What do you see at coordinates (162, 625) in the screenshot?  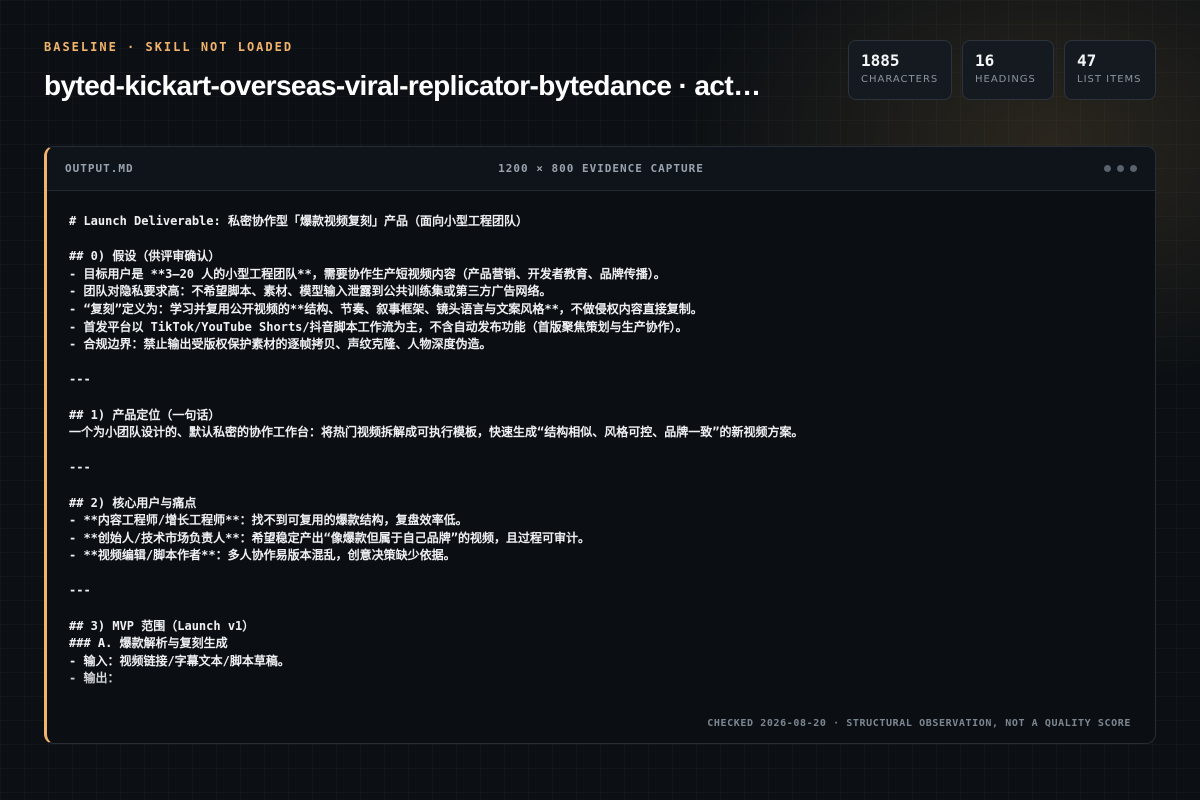 I see `code-line: ## 3) MVP 范围（Launch v1）` at bounding box center [162, 625].